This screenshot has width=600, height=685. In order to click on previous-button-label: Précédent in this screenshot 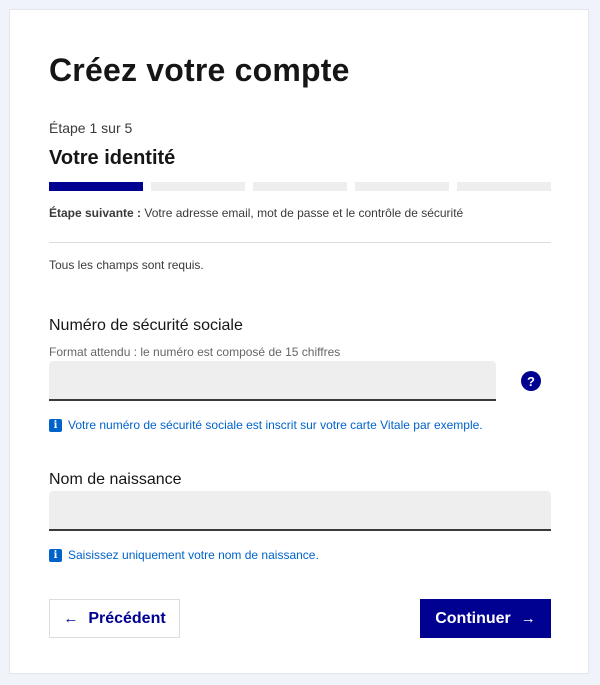, I will do `click(127, 618)`.